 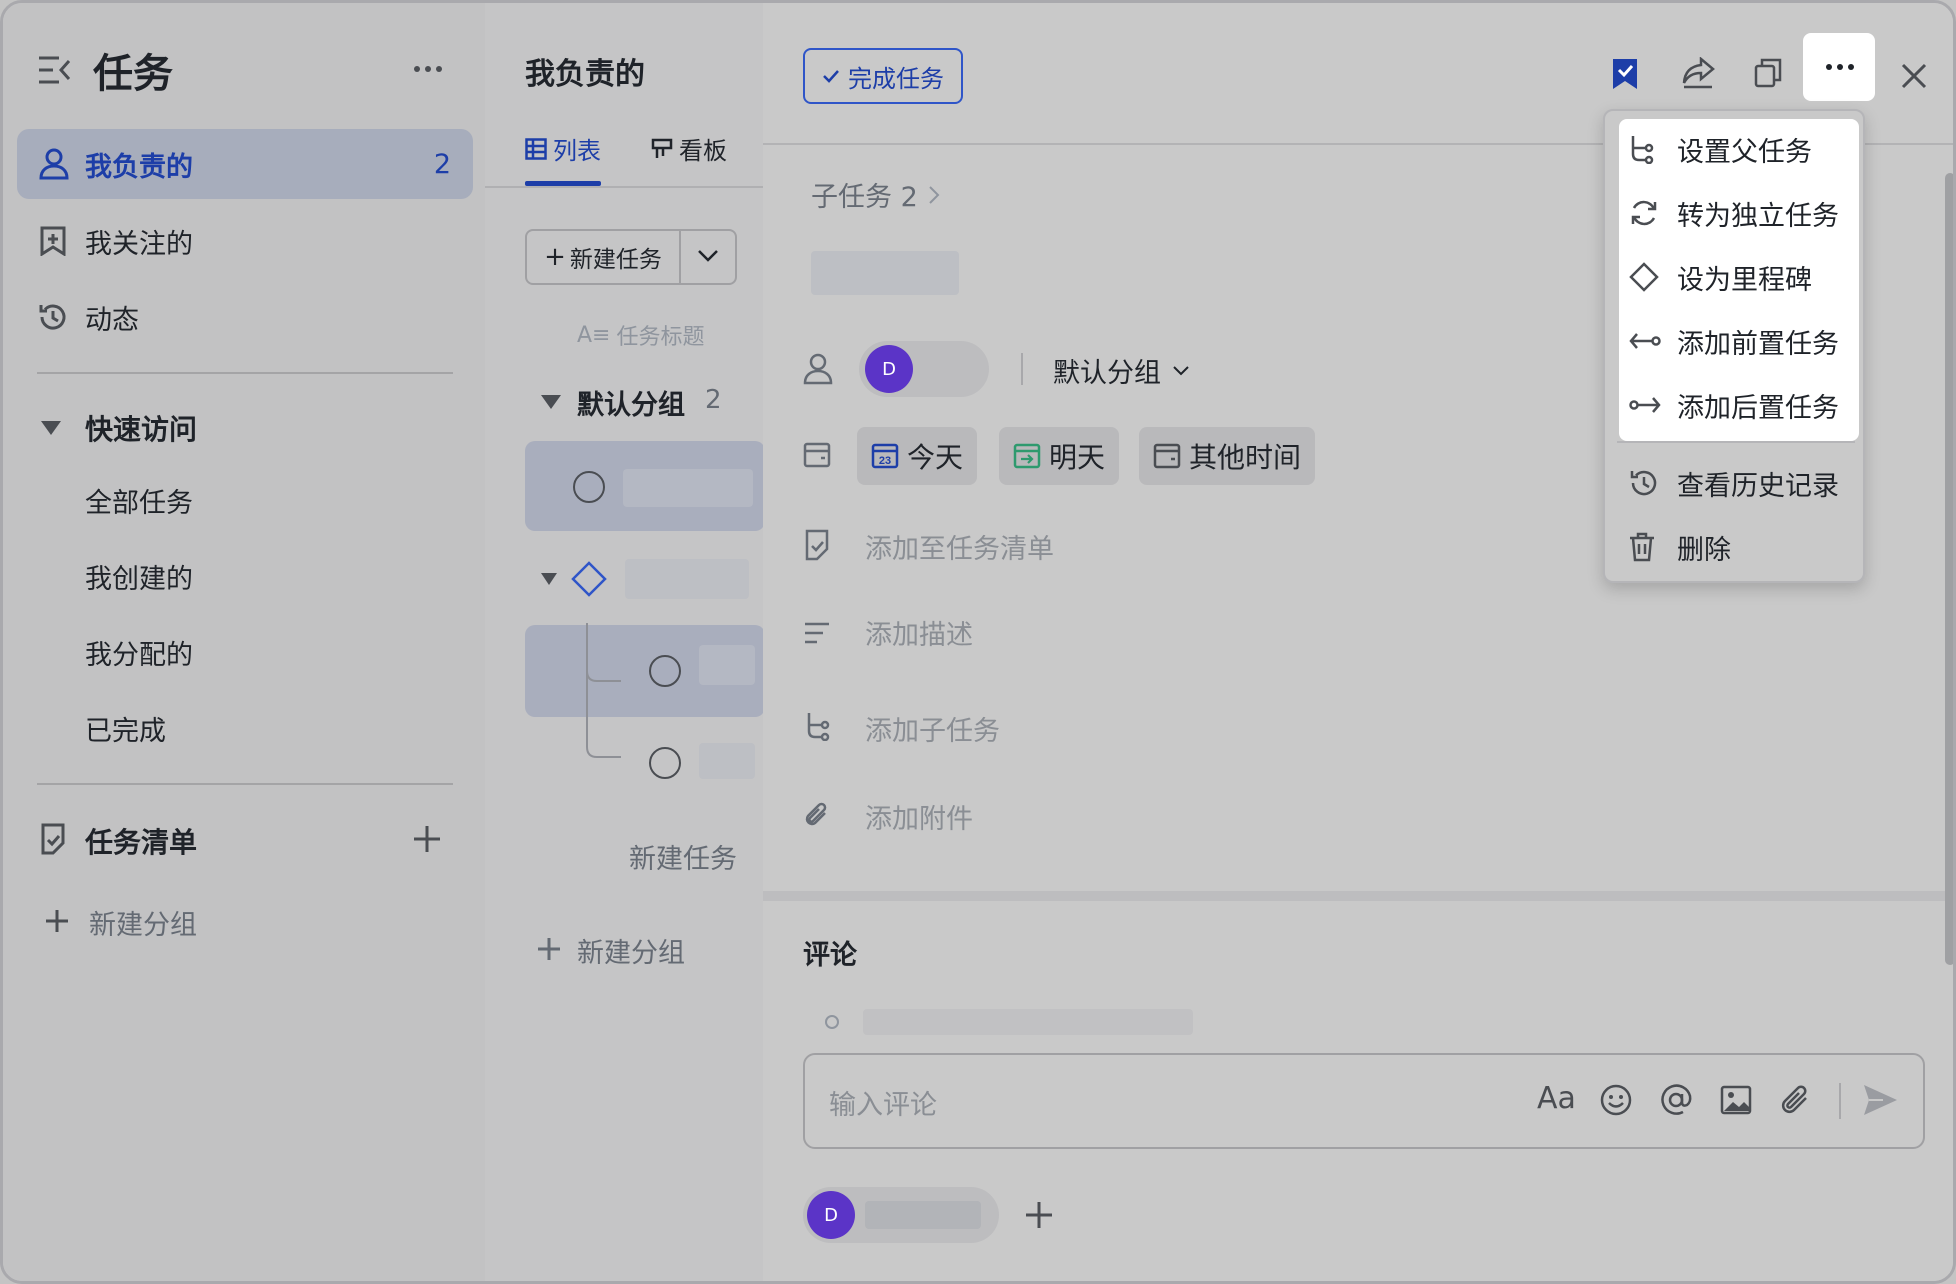 What do you see at coordinates (1107, 373) in the screenshot?
I see `group-select-label: 默认分组` at bounding box center [1107, 373].